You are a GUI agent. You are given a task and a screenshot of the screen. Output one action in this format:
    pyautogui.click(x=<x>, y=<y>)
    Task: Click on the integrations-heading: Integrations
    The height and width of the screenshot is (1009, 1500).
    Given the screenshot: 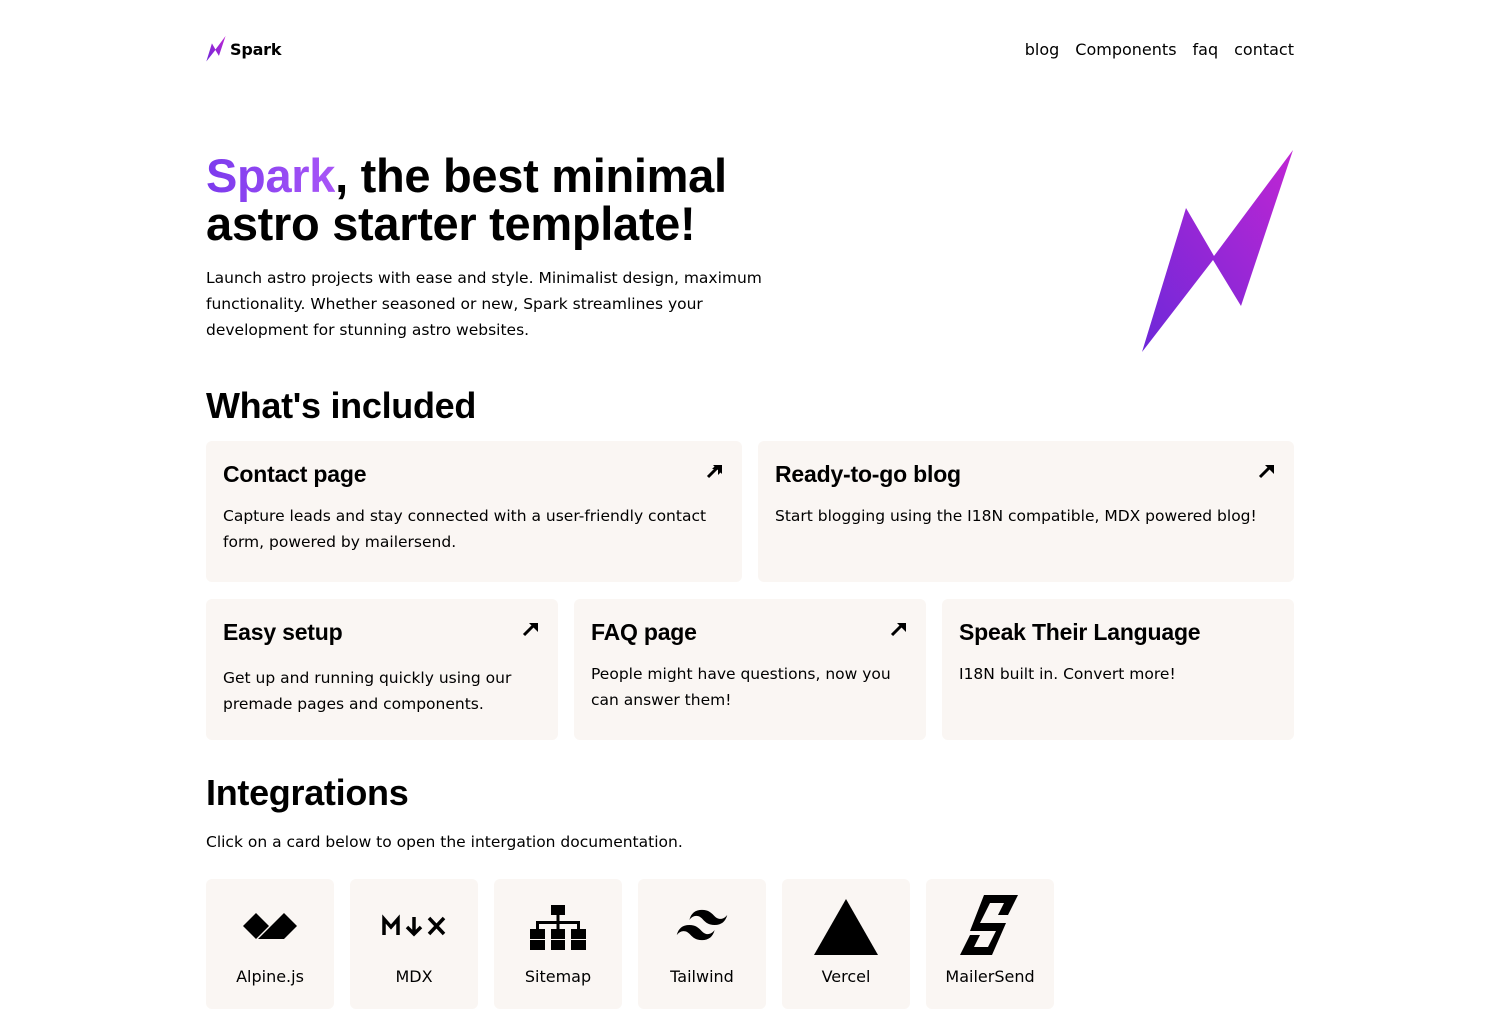 What is the action you would take?
    pyautogui.click(x=307, y=792)
    